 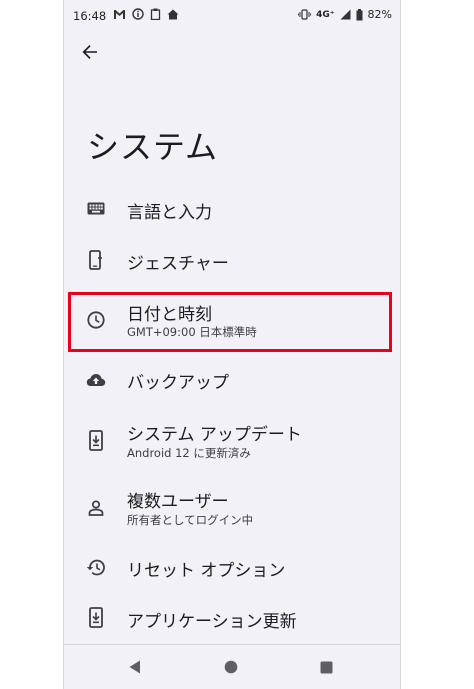 I want to click on highlight-box, so click(x=230, y=322).